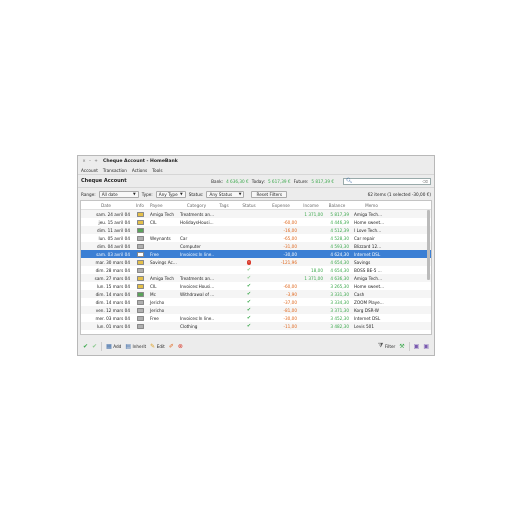 This screenshot has width=512, height=512. I want to click on cell-date: ven. 12 mars 04, so click(112, 310).